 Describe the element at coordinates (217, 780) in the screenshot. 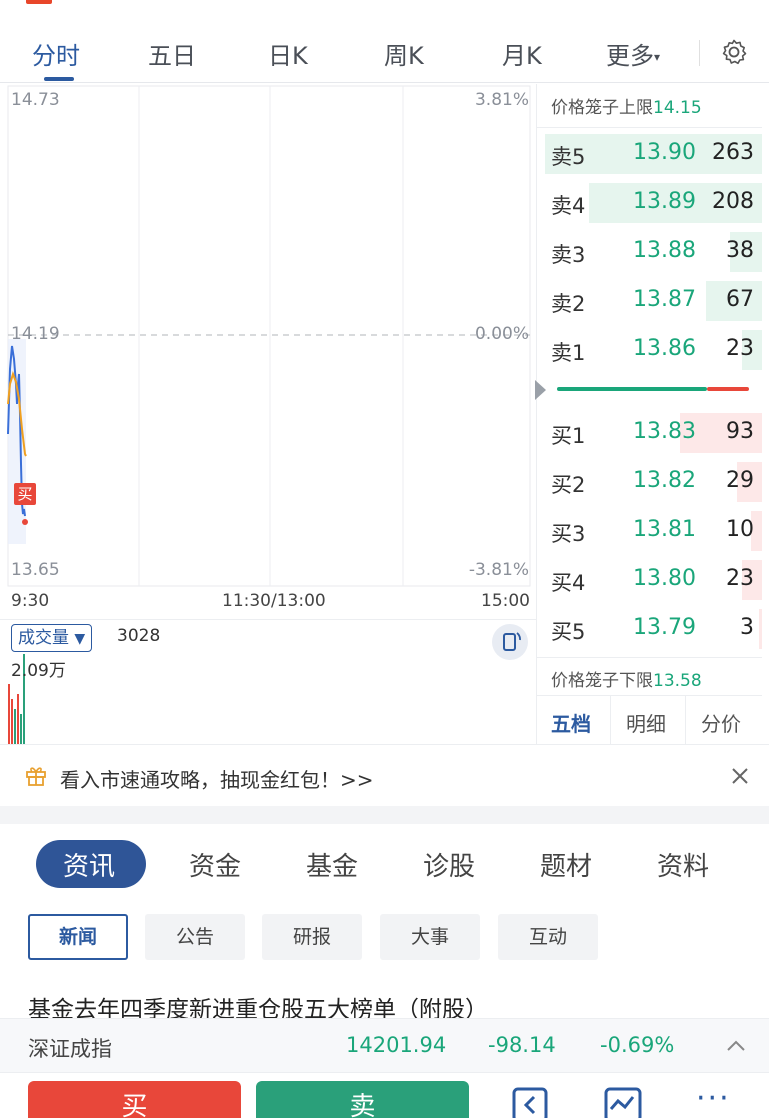

I see `promo-text: 看入市速通攻略，抽现金红包！>>` at that location.